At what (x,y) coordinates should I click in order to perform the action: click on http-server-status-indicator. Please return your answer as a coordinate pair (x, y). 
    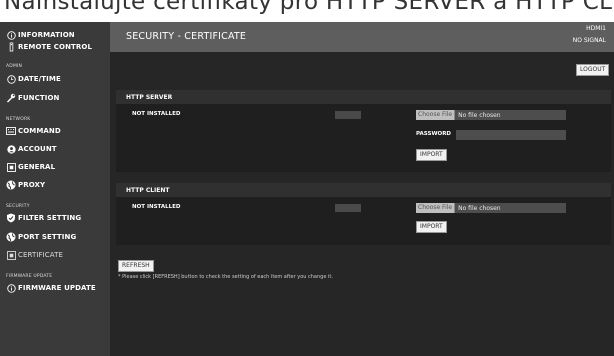
    Looking at the image, I should click on (348, 115).